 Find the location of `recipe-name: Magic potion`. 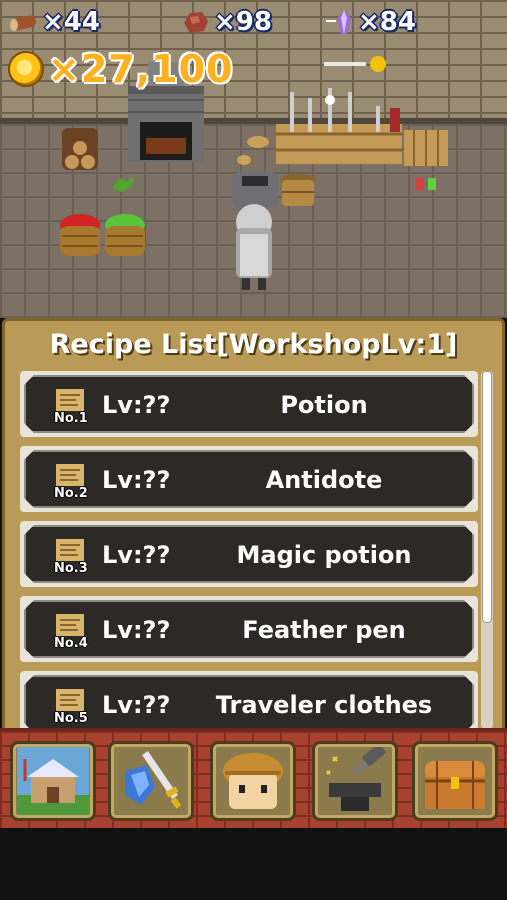

recipe-name: Magic potion is located at coordinates (324, 555).